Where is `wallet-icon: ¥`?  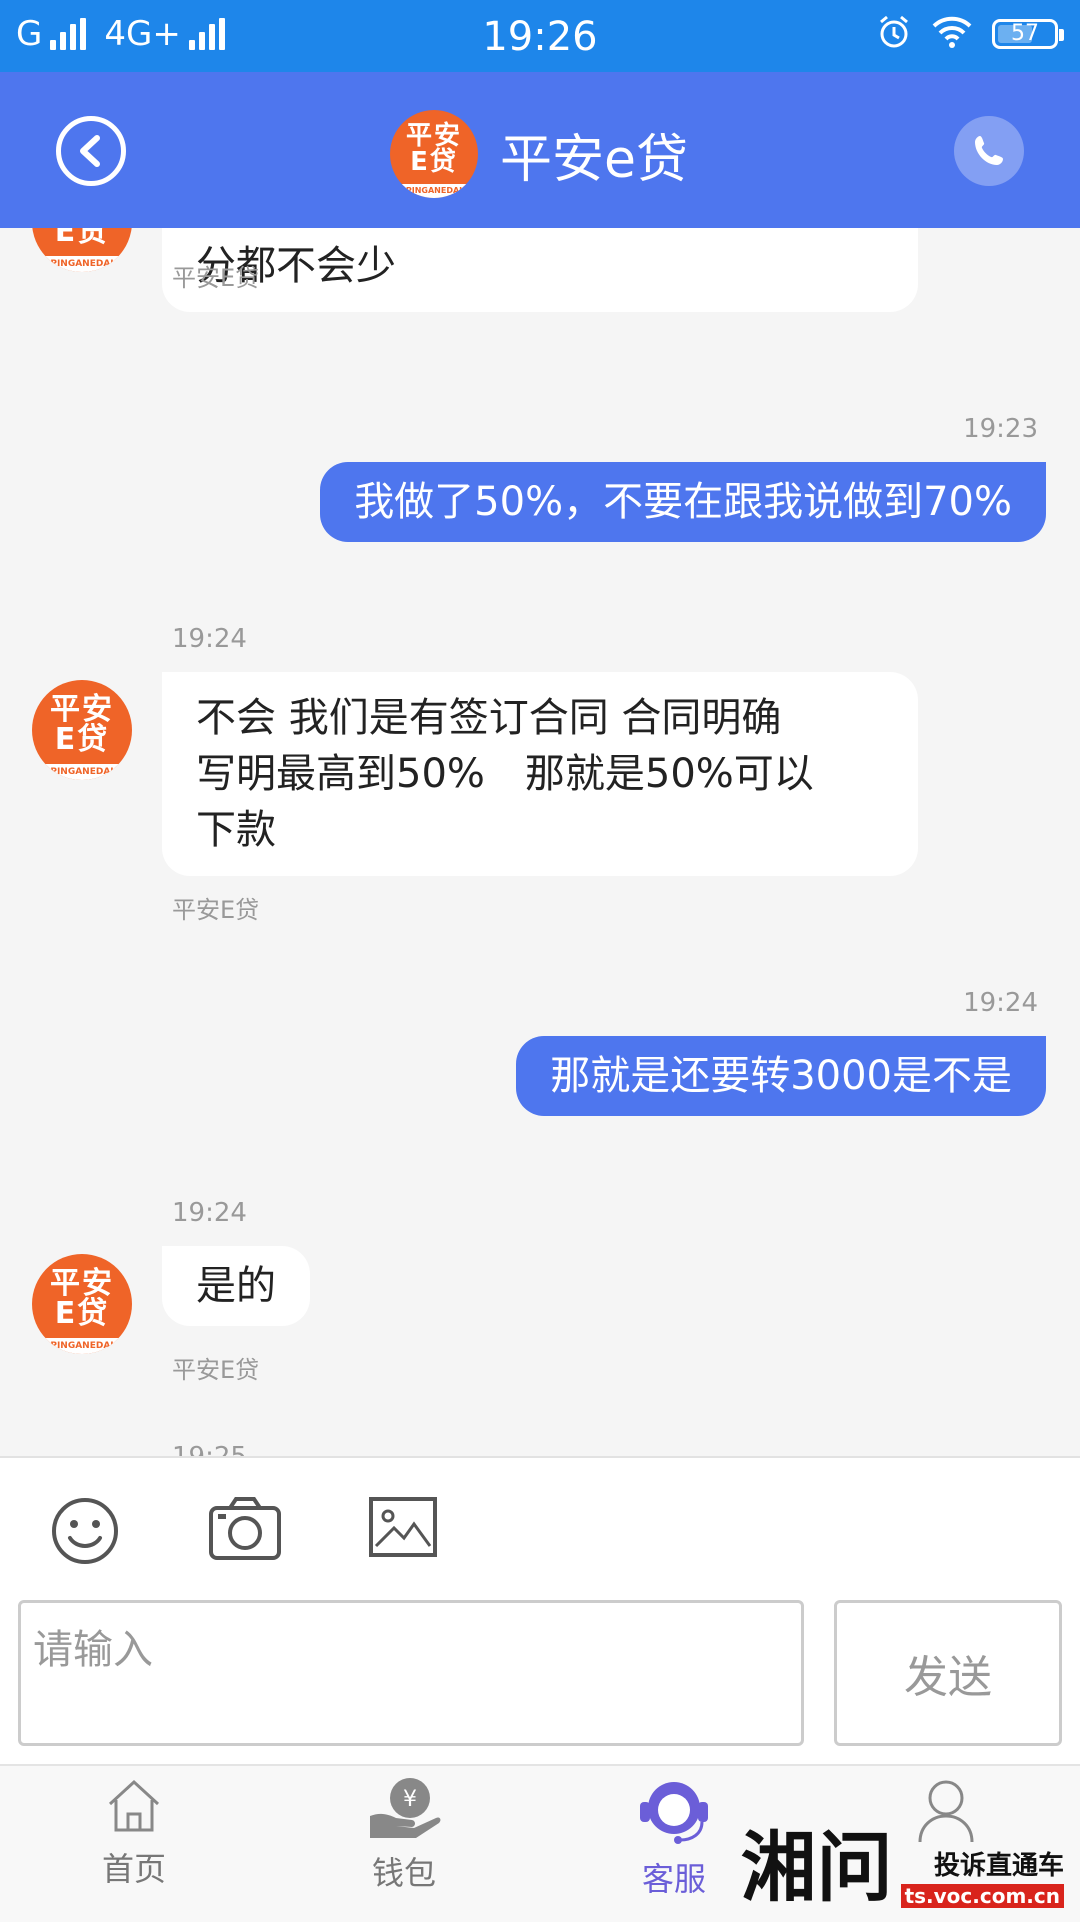
wallet-icon: ¥ is located at coordinates (405, 1808).